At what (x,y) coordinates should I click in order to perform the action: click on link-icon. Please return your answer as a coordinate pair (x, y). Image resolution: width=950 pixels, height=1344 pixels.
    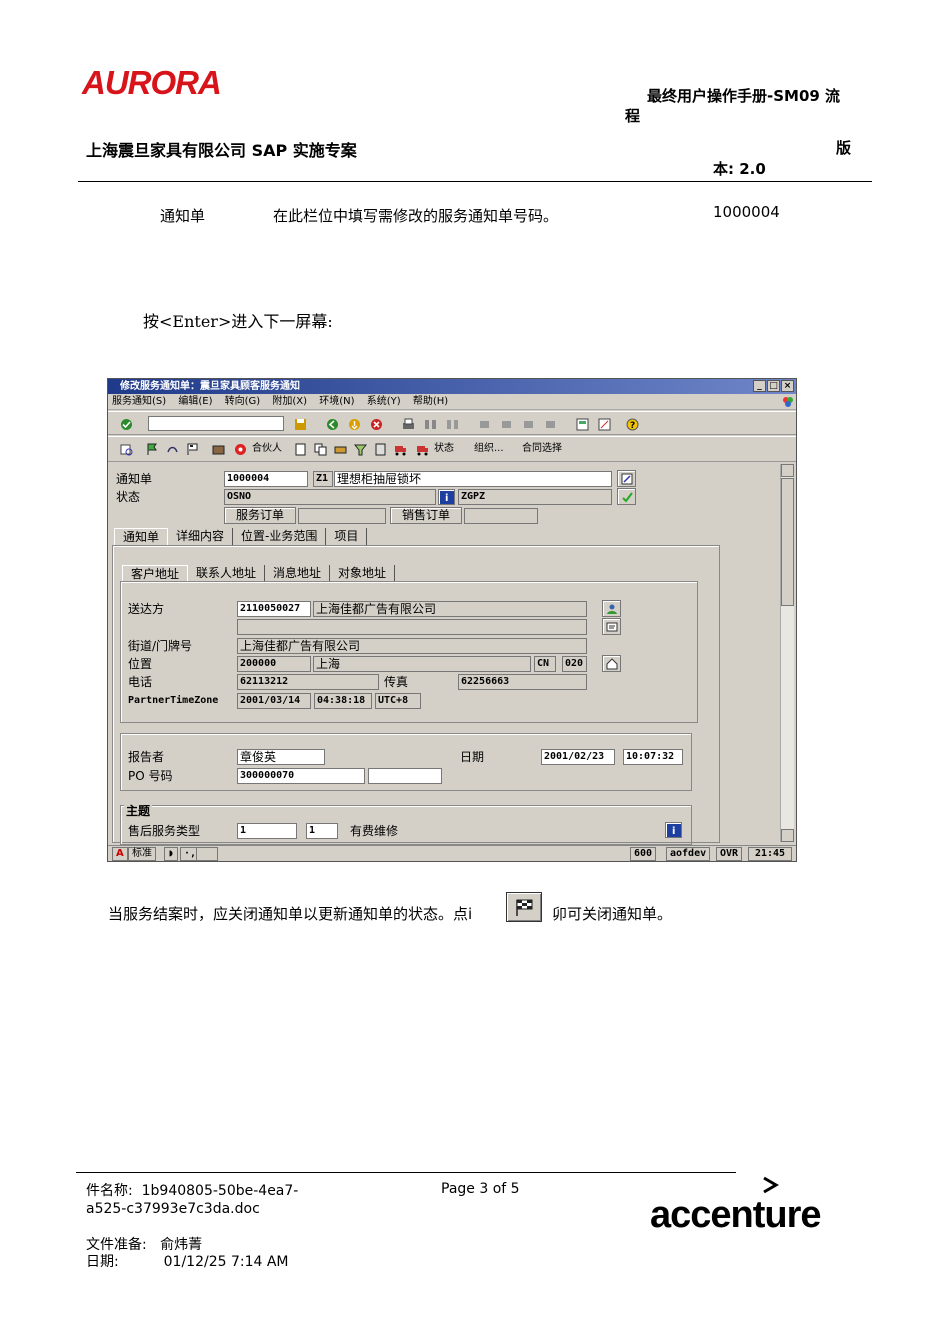
    Looking at the image, I should click on (172, 449).